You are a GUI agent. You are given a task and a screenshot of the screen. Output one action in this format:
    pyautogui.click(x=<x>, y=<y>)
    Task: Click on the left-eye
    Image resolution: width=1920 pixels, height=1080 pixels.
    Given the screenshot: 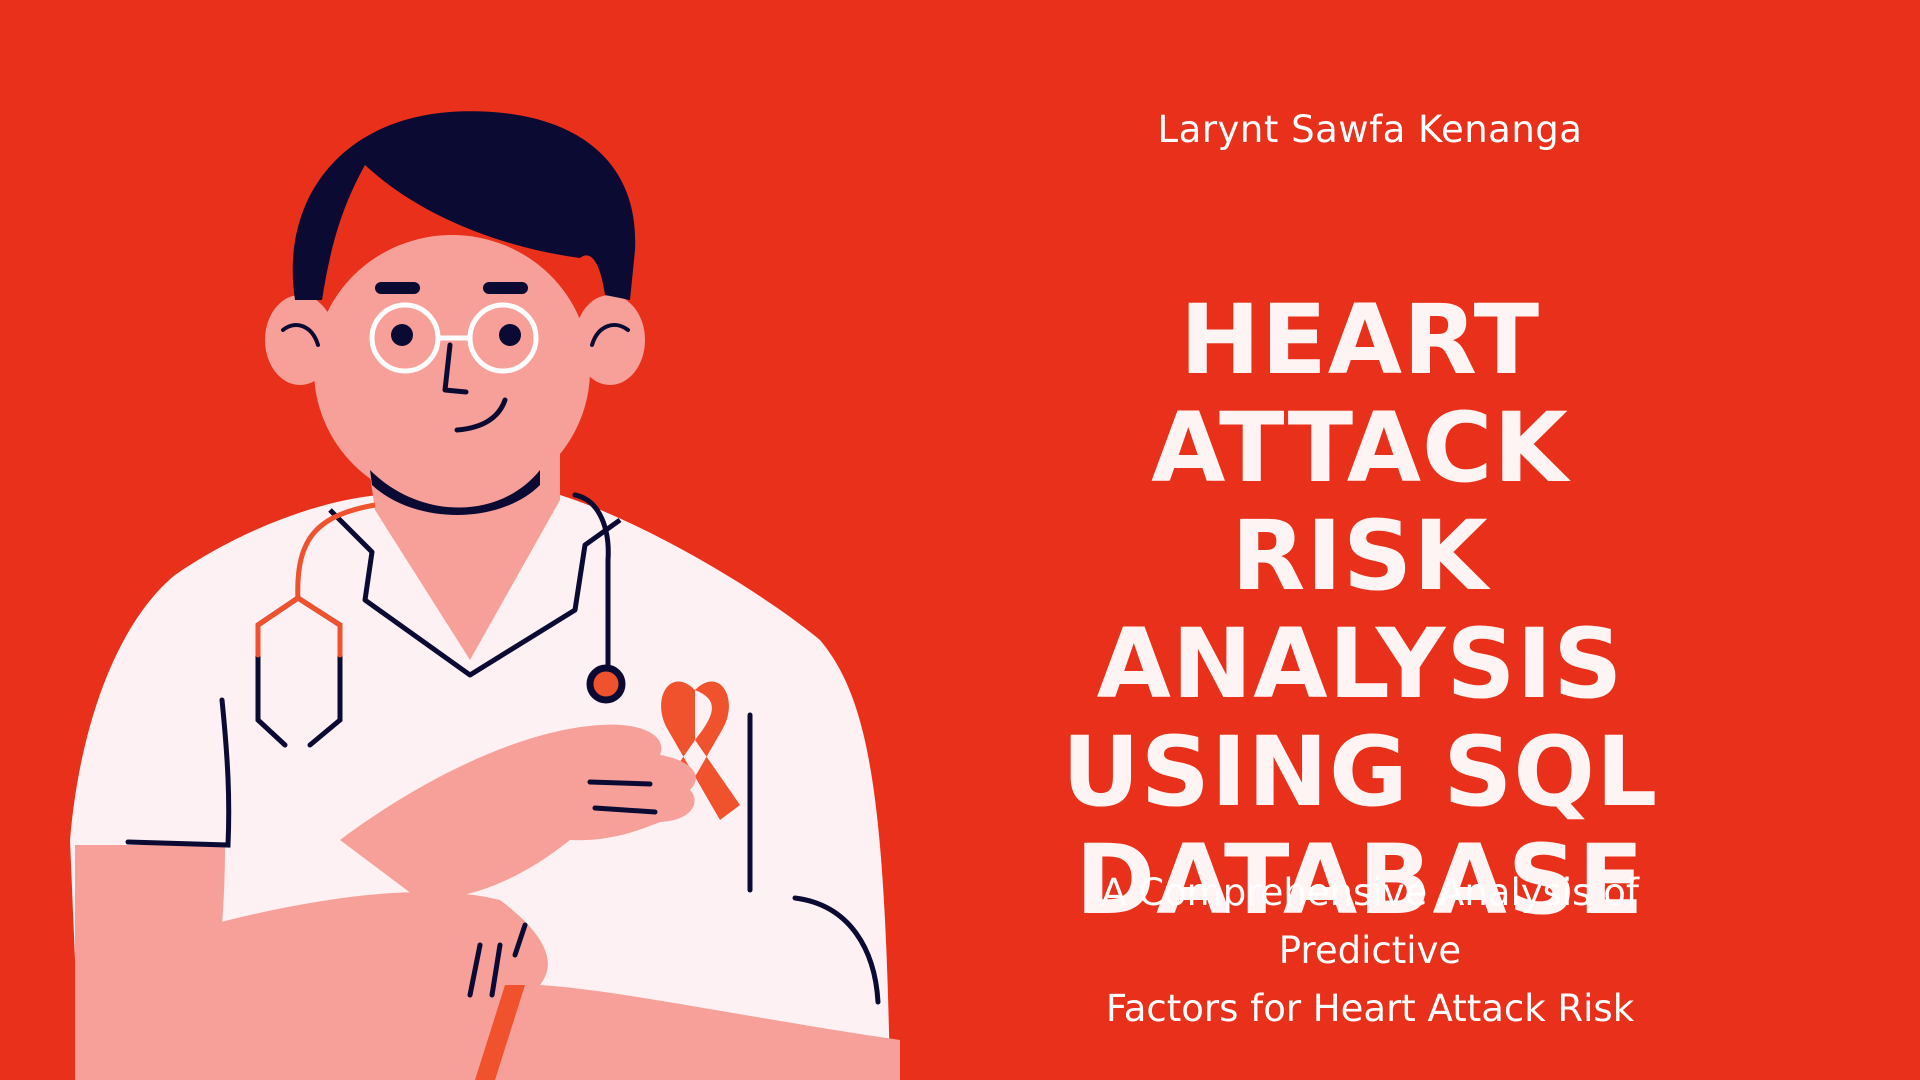 What is the action you would take?
    pyautogui.click(x=402, y=335)
    